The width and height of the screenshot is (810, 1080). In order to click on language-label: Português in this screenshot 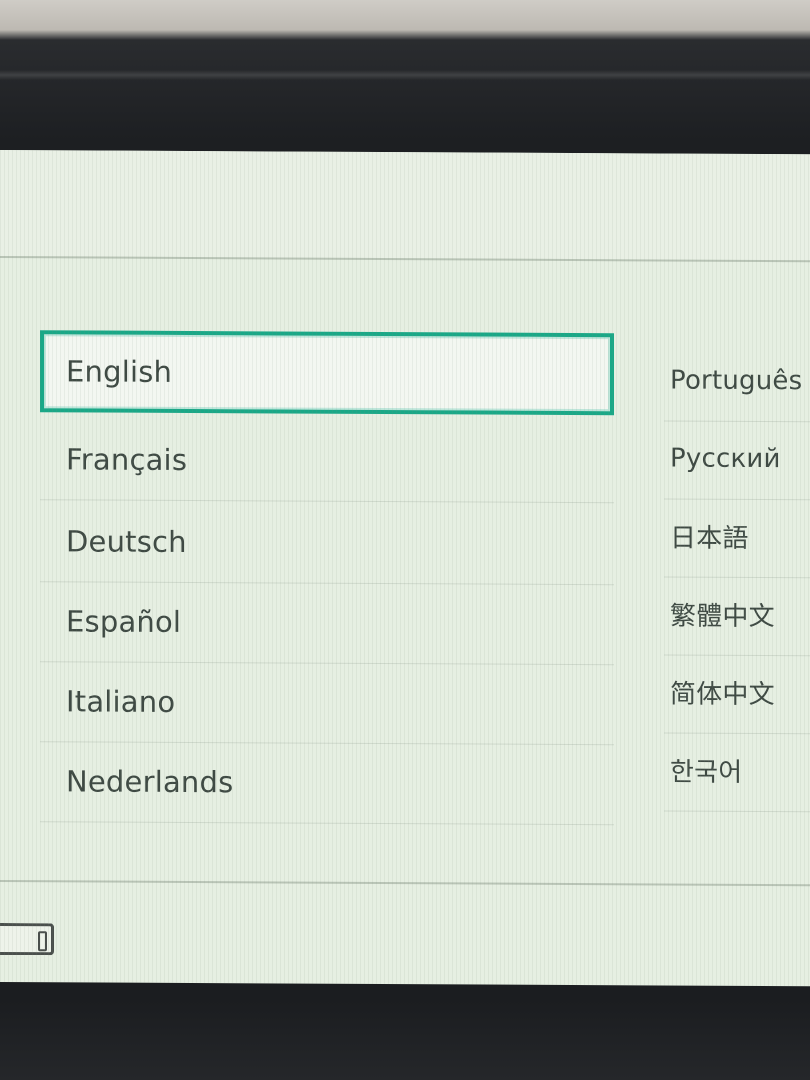, I will do `click(736, 380)`.